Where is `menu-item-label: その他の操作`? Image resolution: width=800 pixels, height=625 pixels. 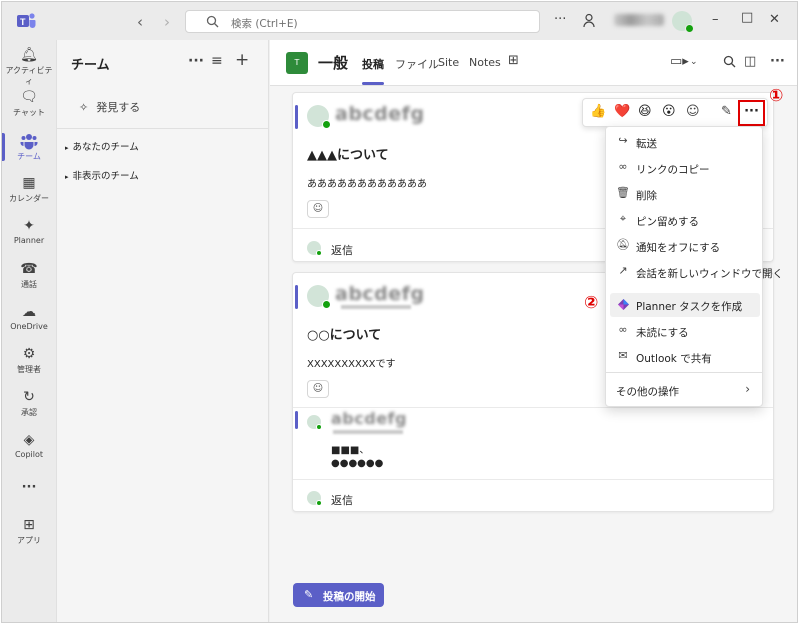
menu-item-label: その他の操作 is located at coordinates (647, 392).